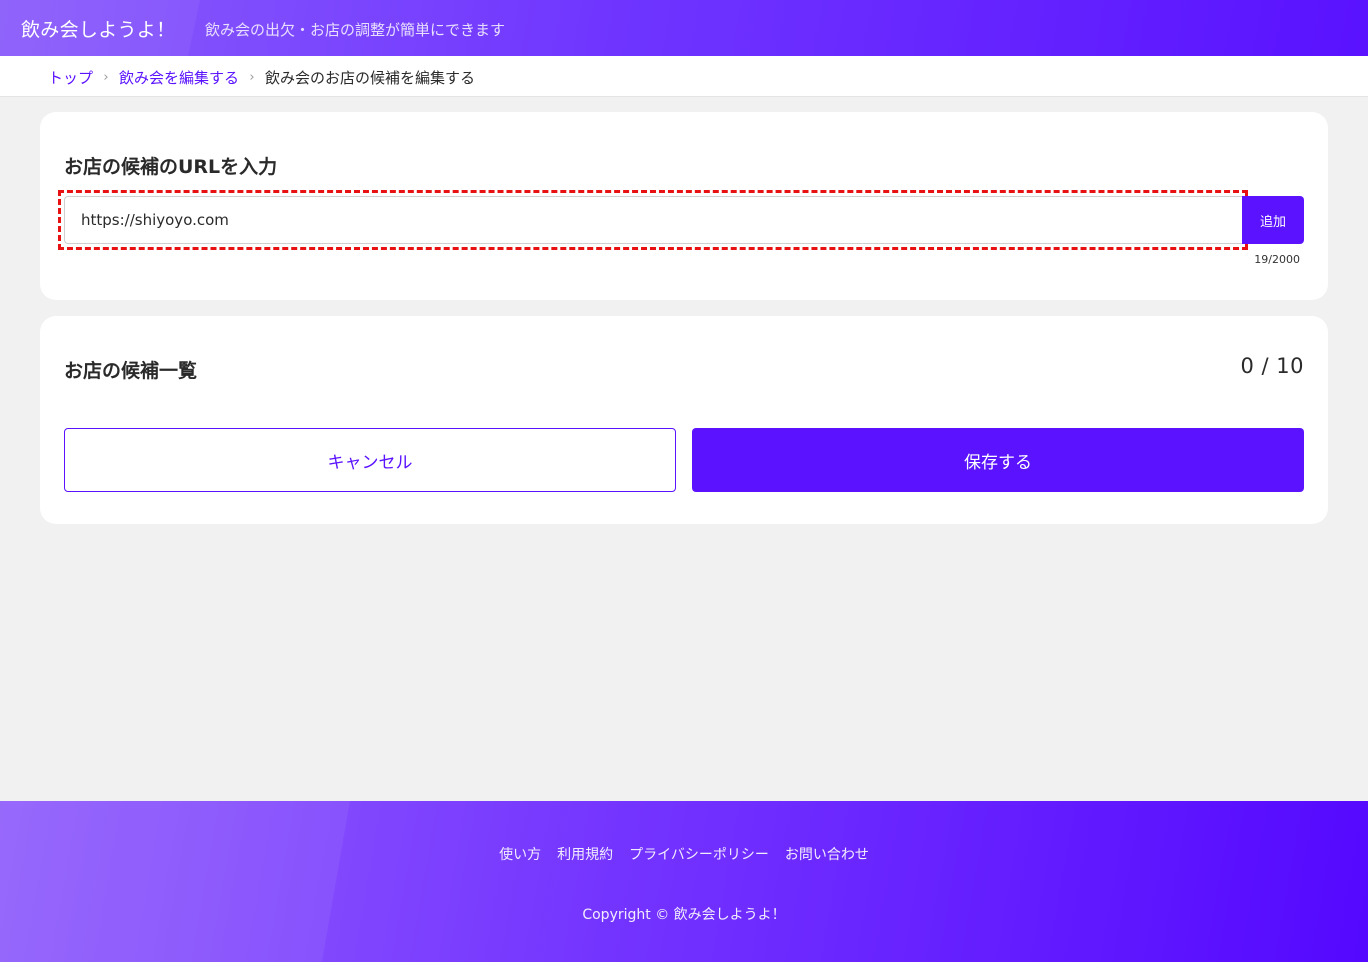 Image resolution: width=1368 pixels, height=962 pixels. What do you see at coordinates (699, 854) in the screenshot?
I see `footer-link-privacy: プライバシーポリシー` at bounding box center [699, 854].